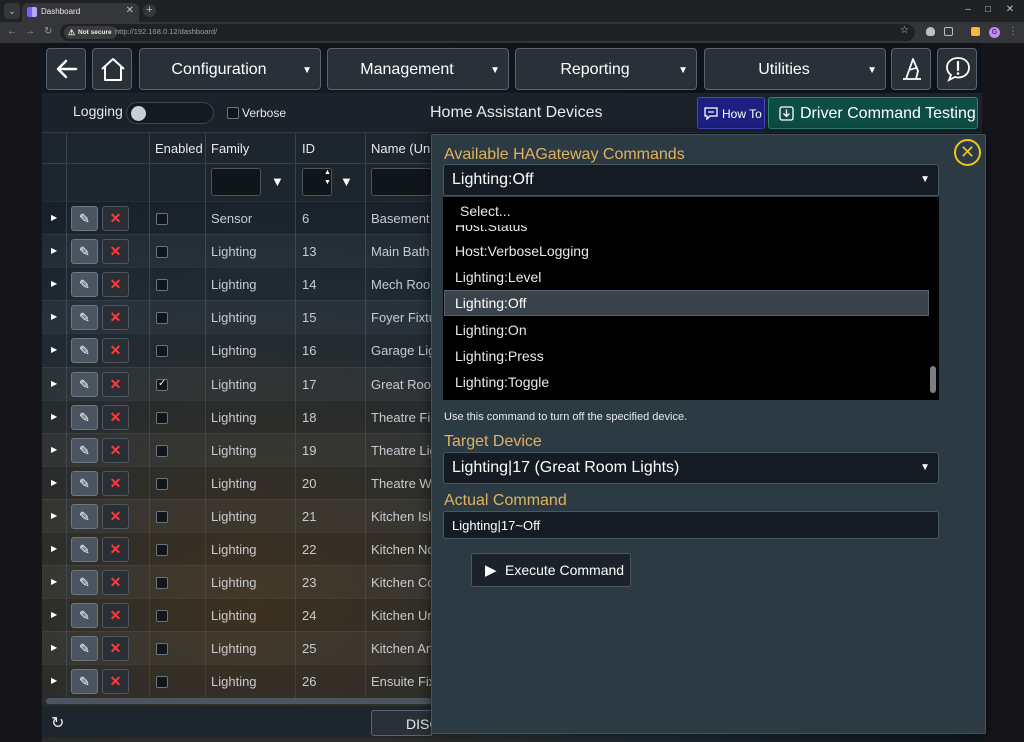 This screenshot has width=1024, height=742. I want to click on dropdown-option: Lighting:On, so click(491, 330).